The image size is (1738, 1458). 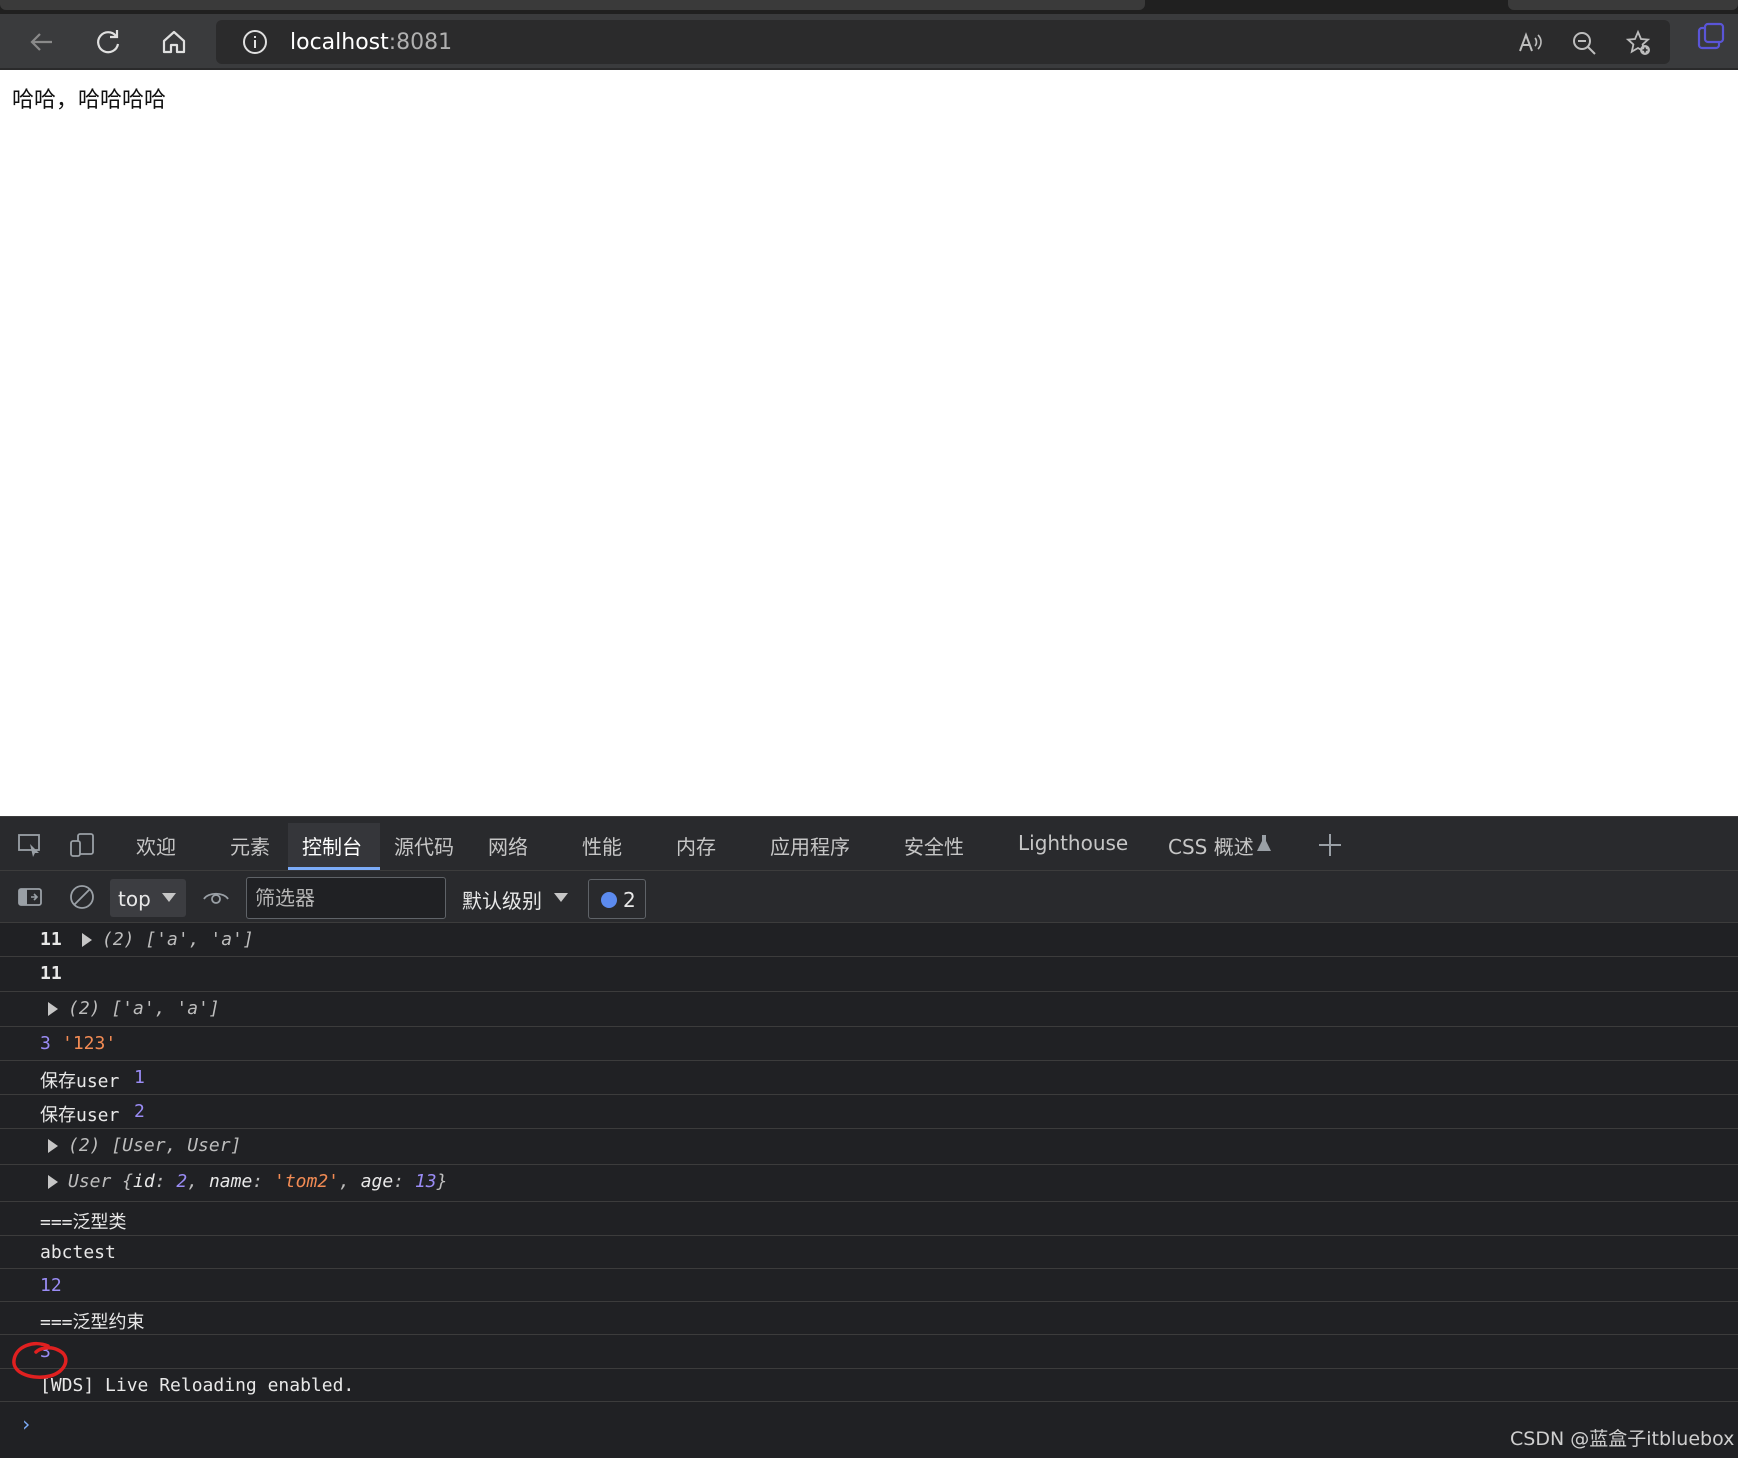 I want to click on message-bubble-icon, so click(x=609, y=900).